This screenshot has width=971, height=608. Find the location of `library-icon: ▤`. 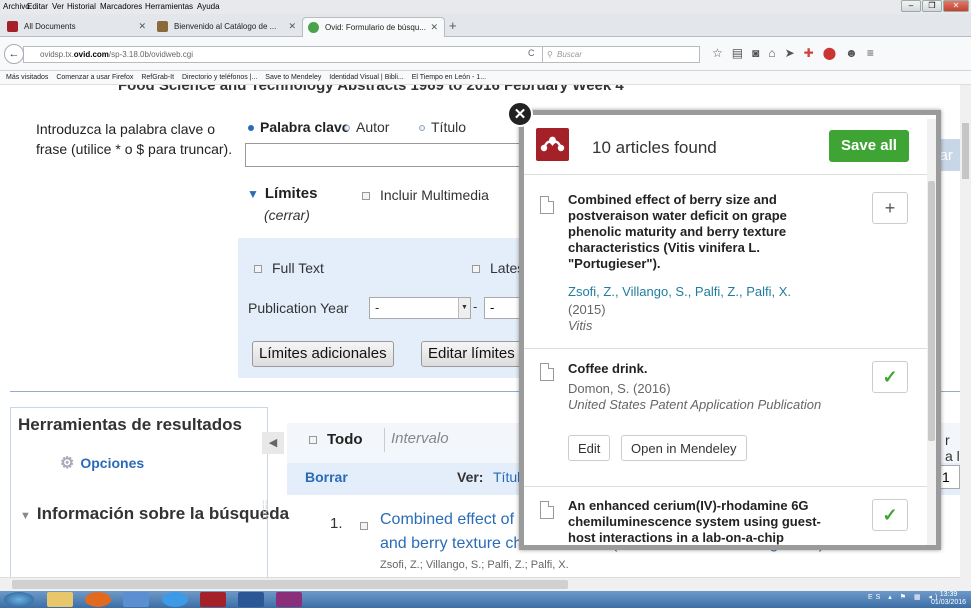

library-icon: ▤ is located at coordinates (742, 53).